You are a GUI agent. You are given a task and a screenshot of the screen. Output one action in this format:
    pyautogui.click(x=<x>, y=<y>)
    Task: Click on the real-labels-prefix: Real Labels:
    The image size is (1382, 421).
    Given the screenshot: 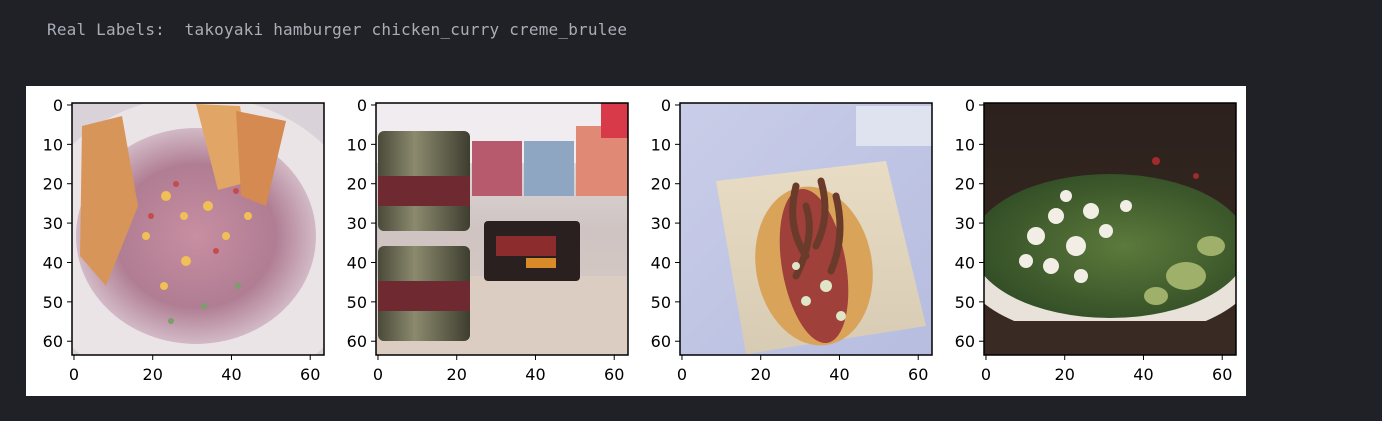 What is the action you would take?
    pyautogui.click(x=106, y=29)
    